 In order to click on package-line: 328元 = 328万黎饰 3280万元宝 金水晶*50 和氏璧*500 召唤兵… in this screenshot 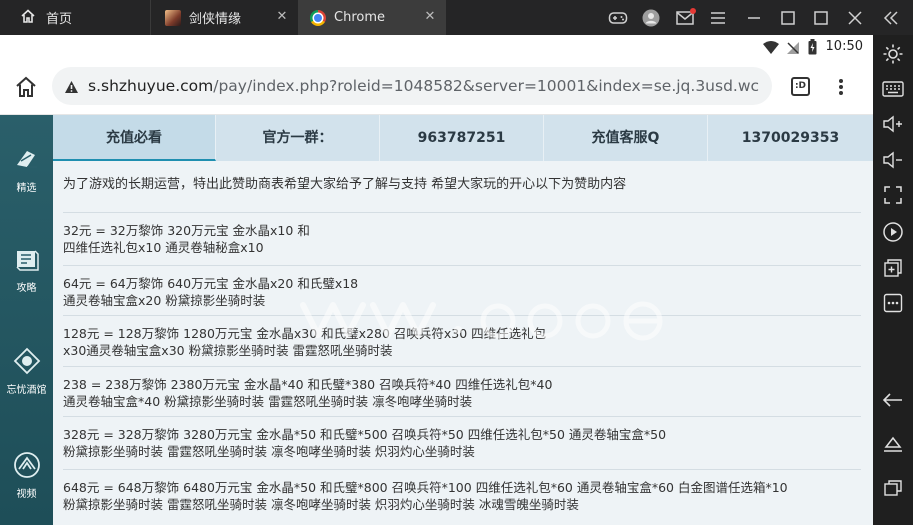, I will do `click(365, 434)`.